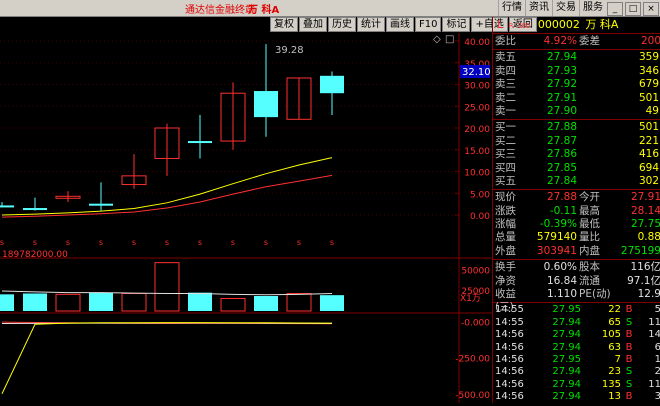  Describe the element at coordinates (577, 167) in the screenshot. I see `buy-level-row: 买四 27.85 694` at that location.